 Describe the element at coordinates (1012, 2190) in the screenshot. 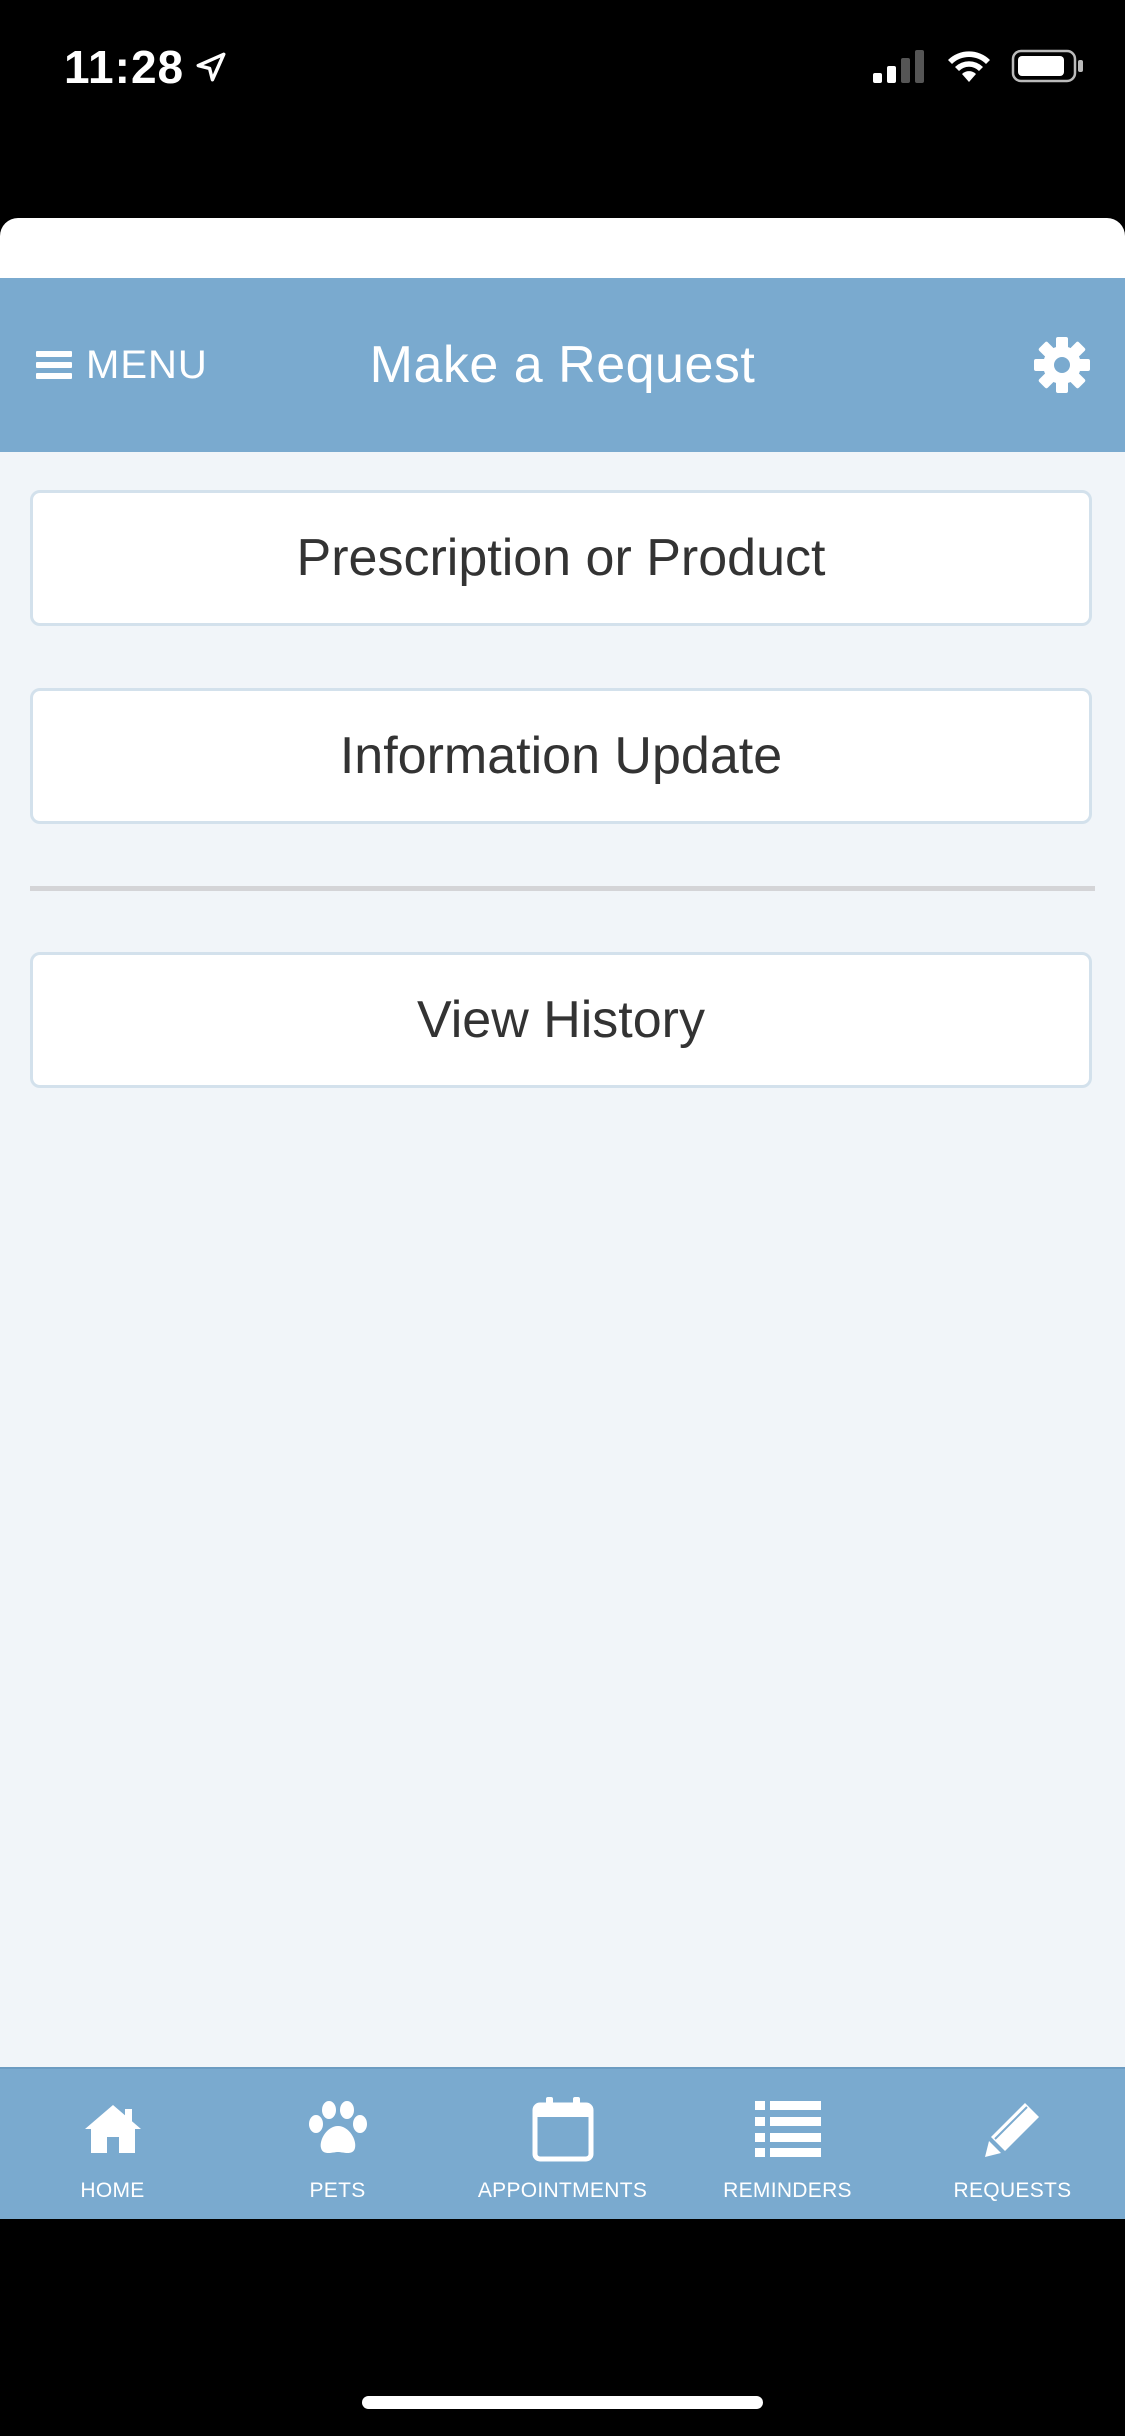

I see `tab-requests-label: REQUESTS` at that location.